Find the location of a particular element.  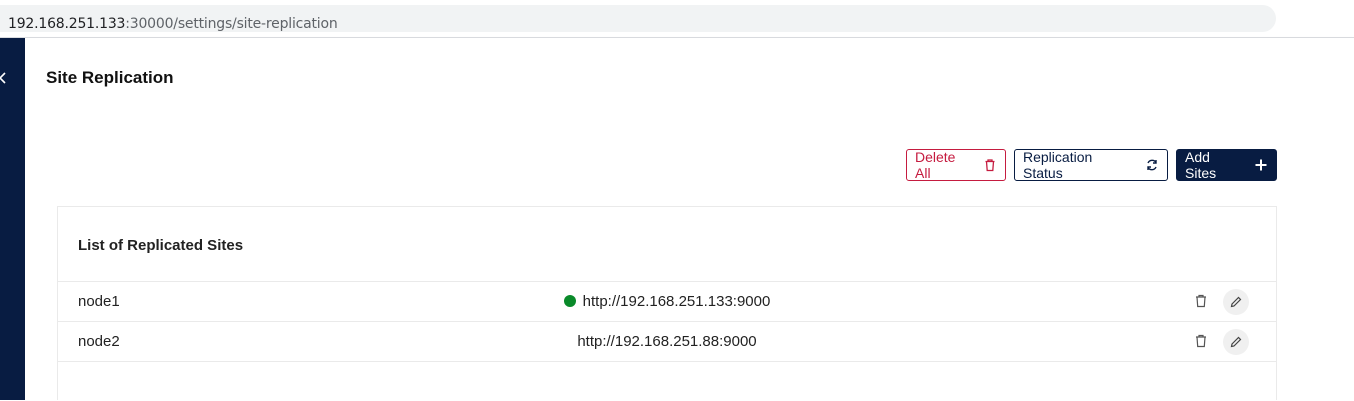

table-row: node2 http://192.168.251.88:9000 is located at coordinates (667, 341).